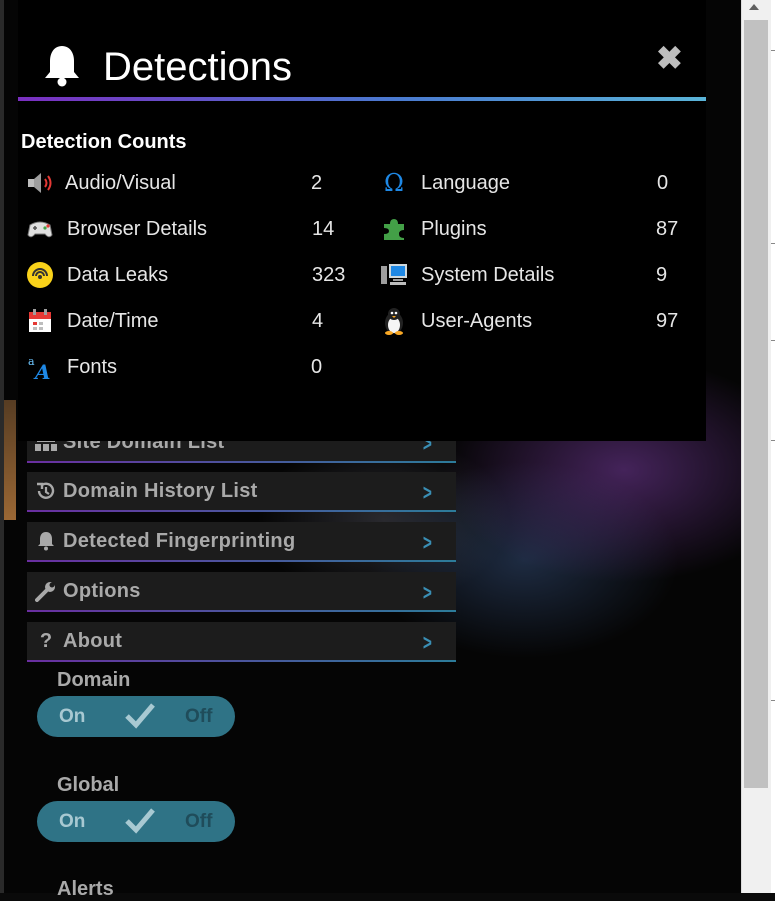  I want to click on detection-name: Plugins, so click(454, 228).